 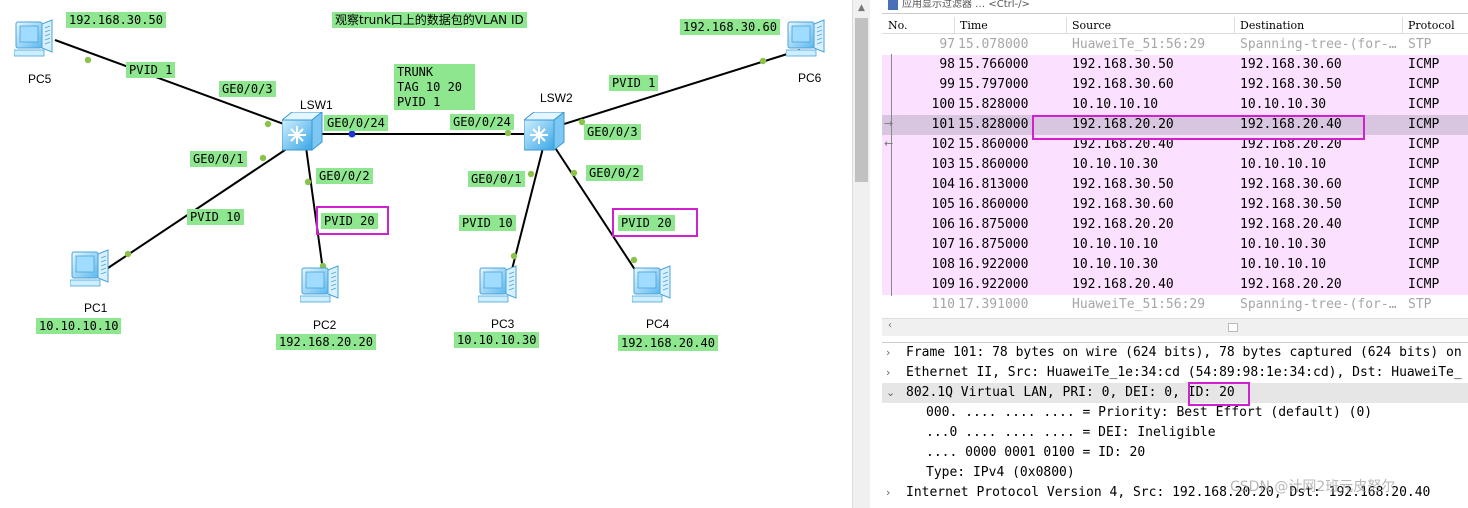 What do you see at coordinates (1175, 165) in the screenshot?
I see `packet-row: 103 15.860000 10.10.10.30 10.10.10.10 ICMP` at bounding box center [1175, 165].